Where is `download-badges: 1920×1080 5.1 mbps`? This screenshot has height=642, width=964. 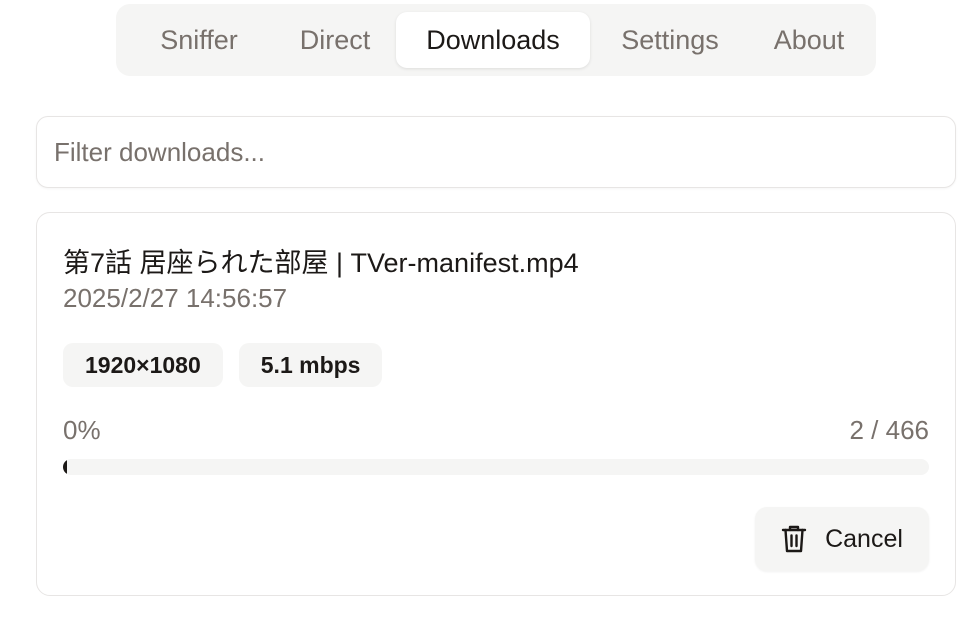 download-badges: 1920×1080 5.1 mbps is located at coordinates (223, 365).